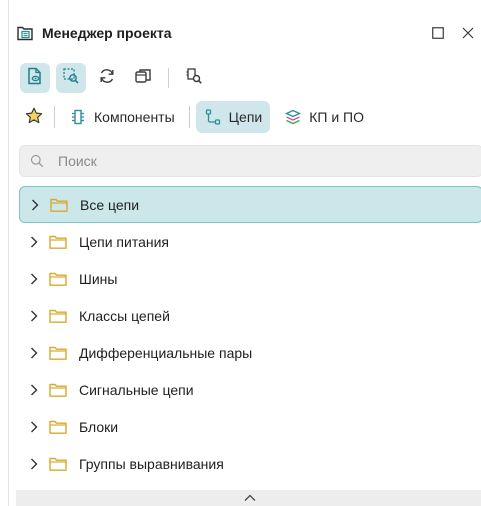  I want to click on search-input, so click(258, 161).